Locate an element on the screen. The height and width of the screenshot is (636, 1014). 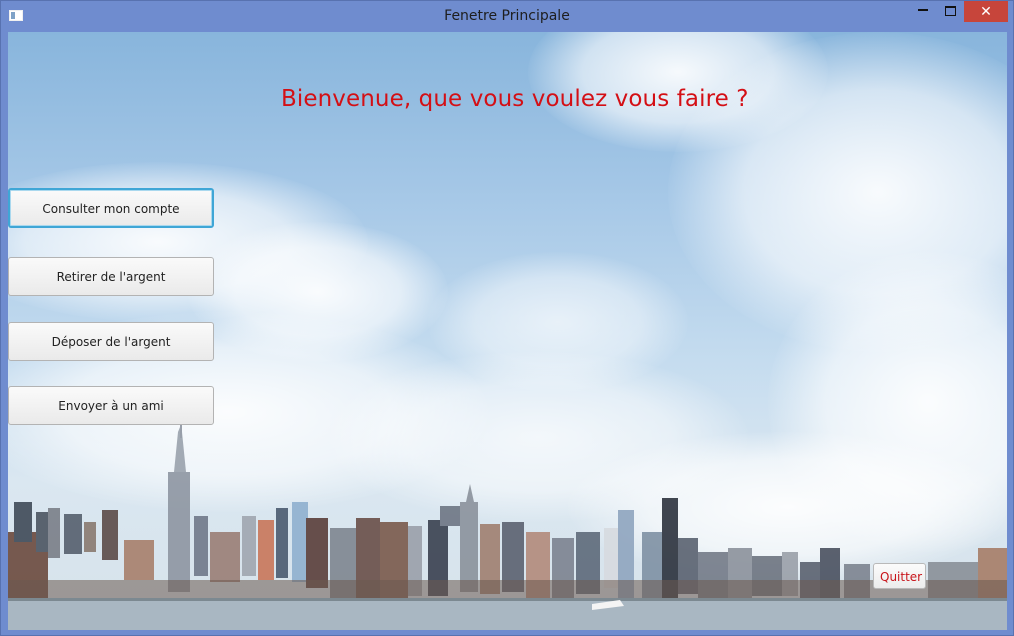
withdraw-money-button: Retirer de l'argent is located at coordinates (111, 276).